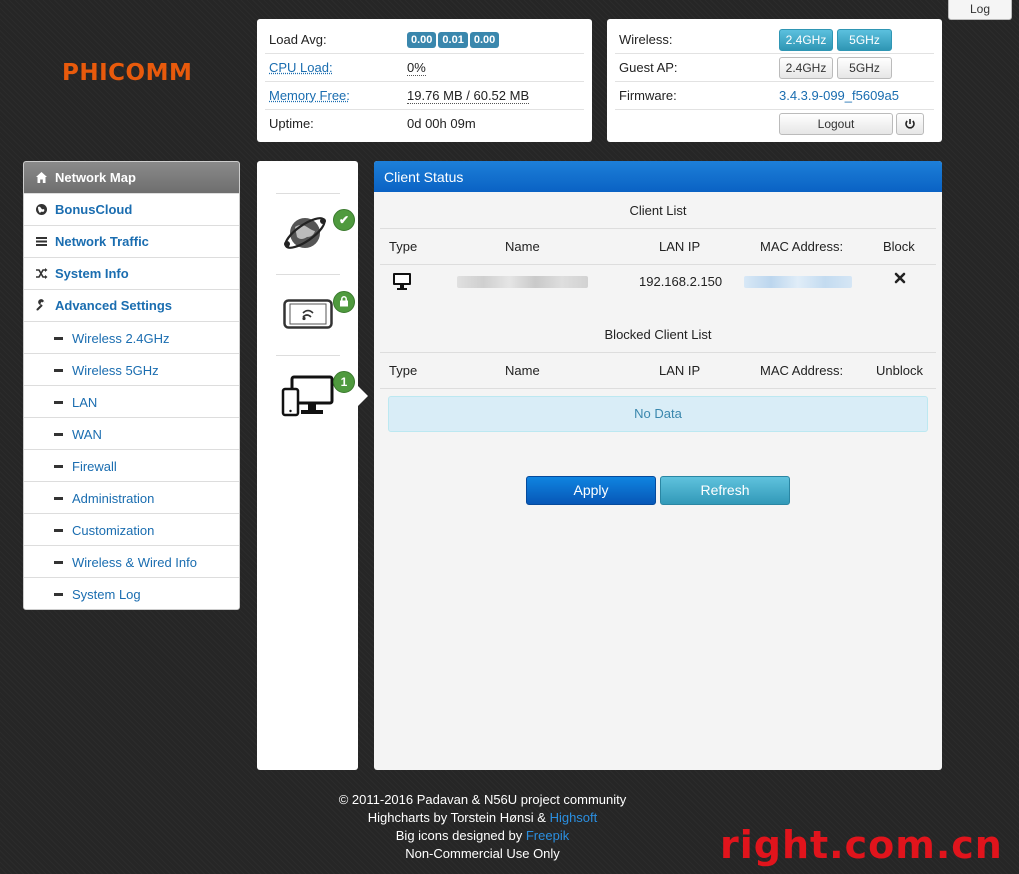 The height and width of the screenshot is (874, 1019). I want to click on load-avg-badge: 0.01, so click(453, 40).